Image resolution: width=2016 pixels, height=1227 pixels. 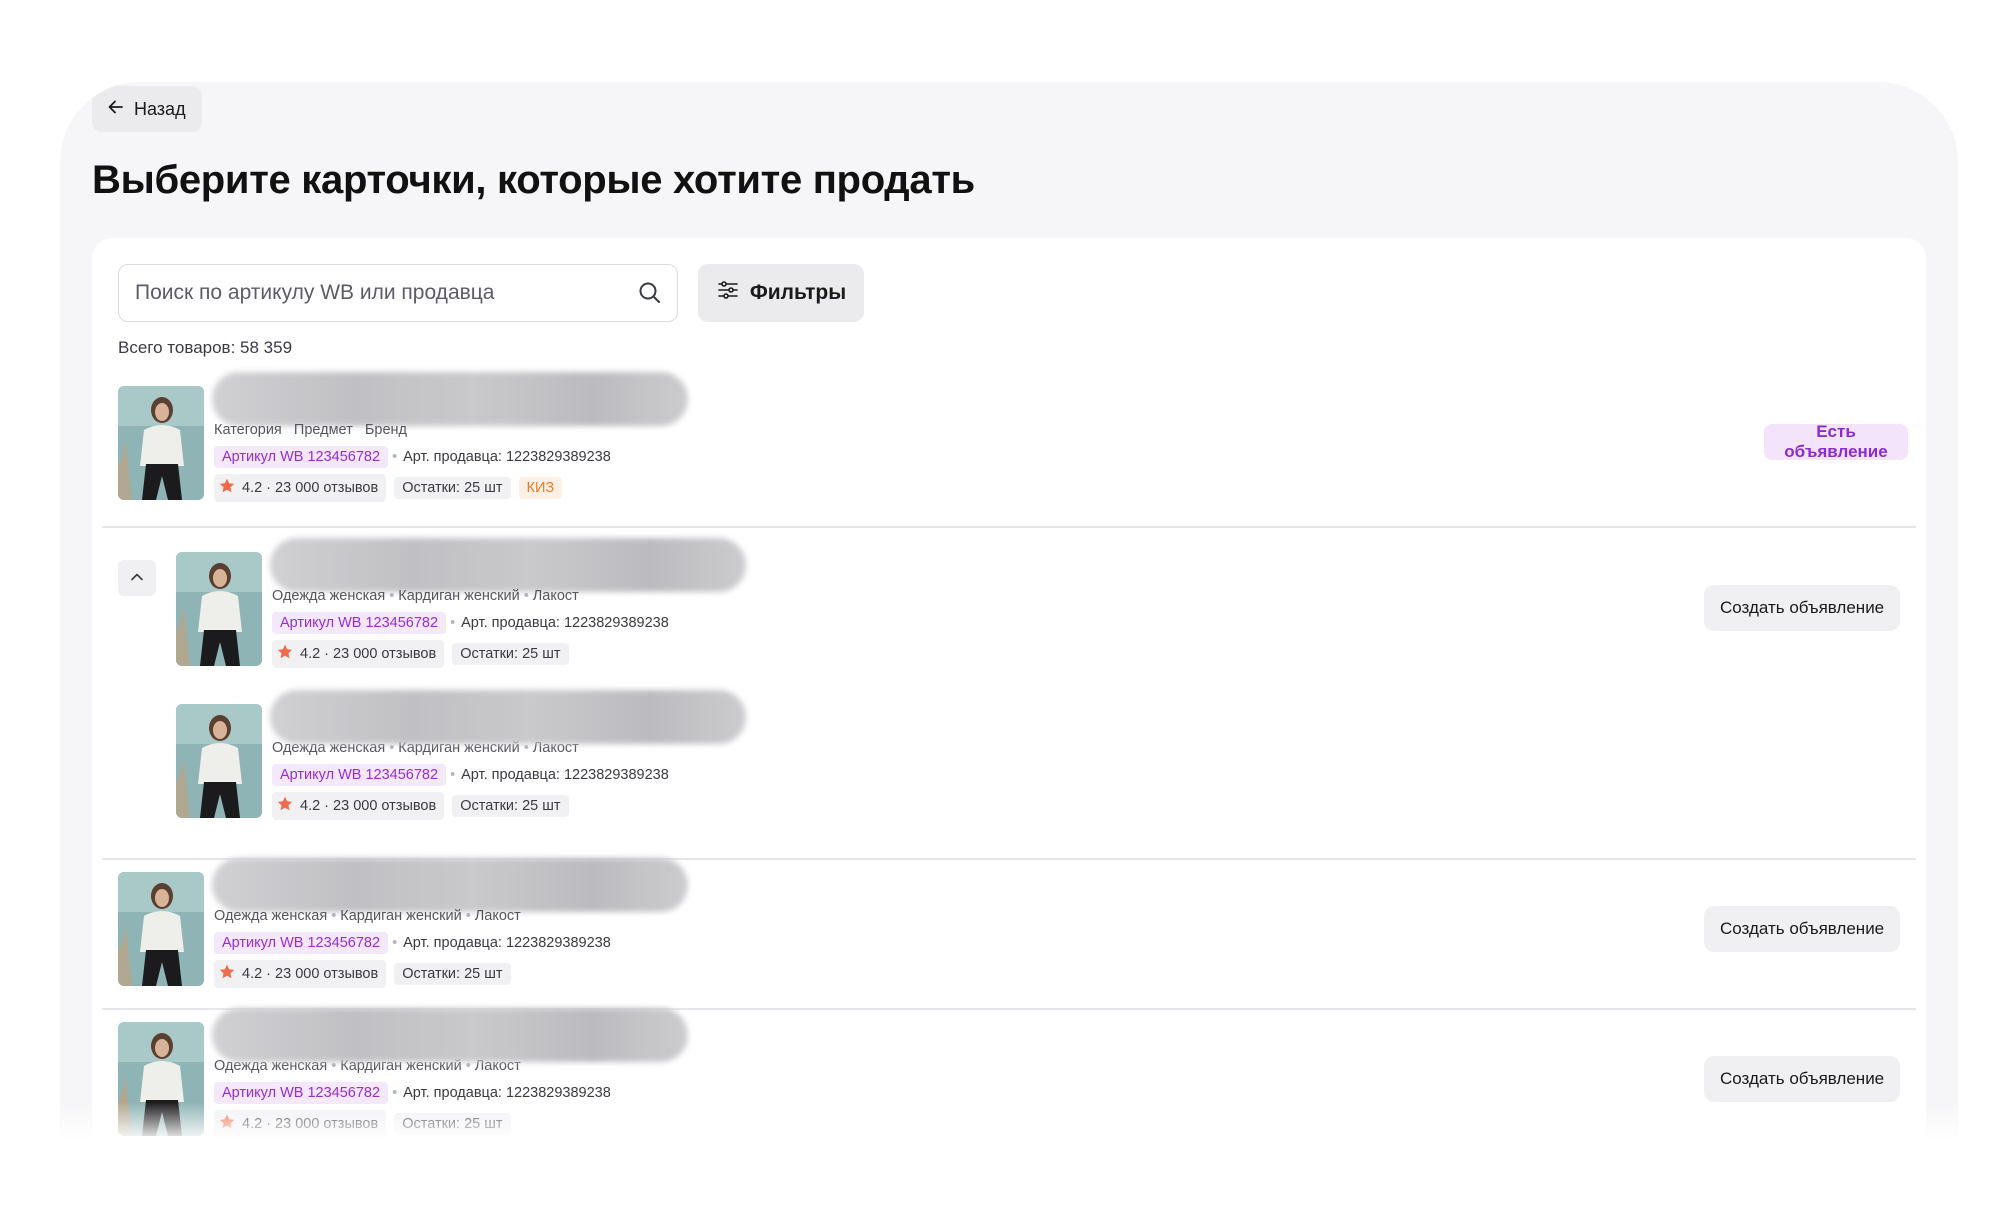 What do you see at coordinates (248, 430) in the screenshot?
I see `meta-category: Категория` at bounding box center [248, 430].